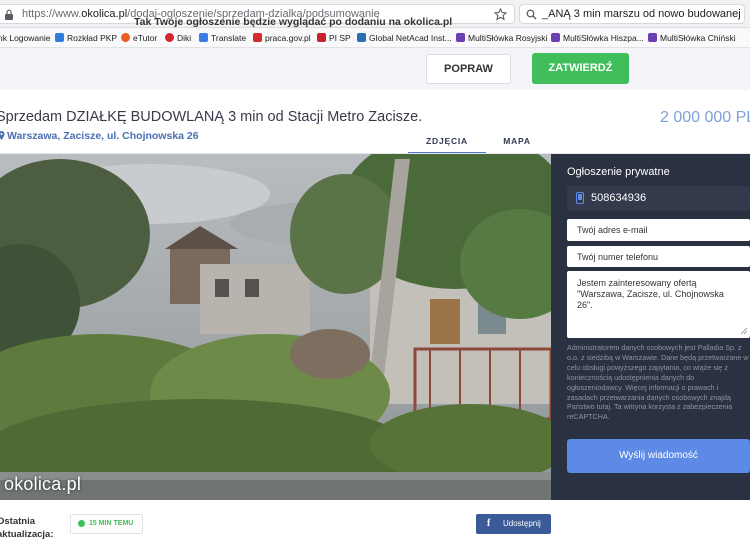 The width and height of the screenshot is (750, 550). What do you see at coordinates (618, 172) in the screenshot?
I see `contact-heading: Ogłoszenie prywatne` at bounding box center [618, 172].